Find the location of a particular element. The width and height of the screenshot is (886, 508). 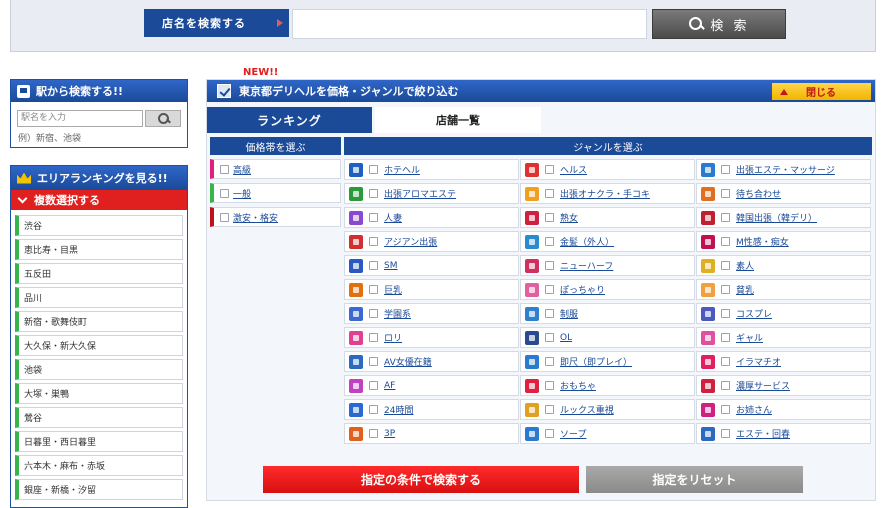

reset-conditions-button: 指定をリセット is located at coordinates (694, 479).